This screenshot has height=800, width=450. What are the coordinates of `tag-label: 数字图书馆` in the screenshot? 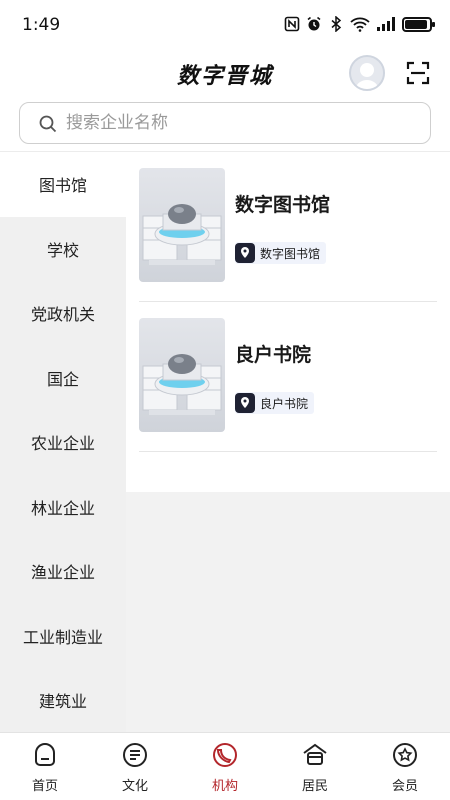 It's located at (290, 253).